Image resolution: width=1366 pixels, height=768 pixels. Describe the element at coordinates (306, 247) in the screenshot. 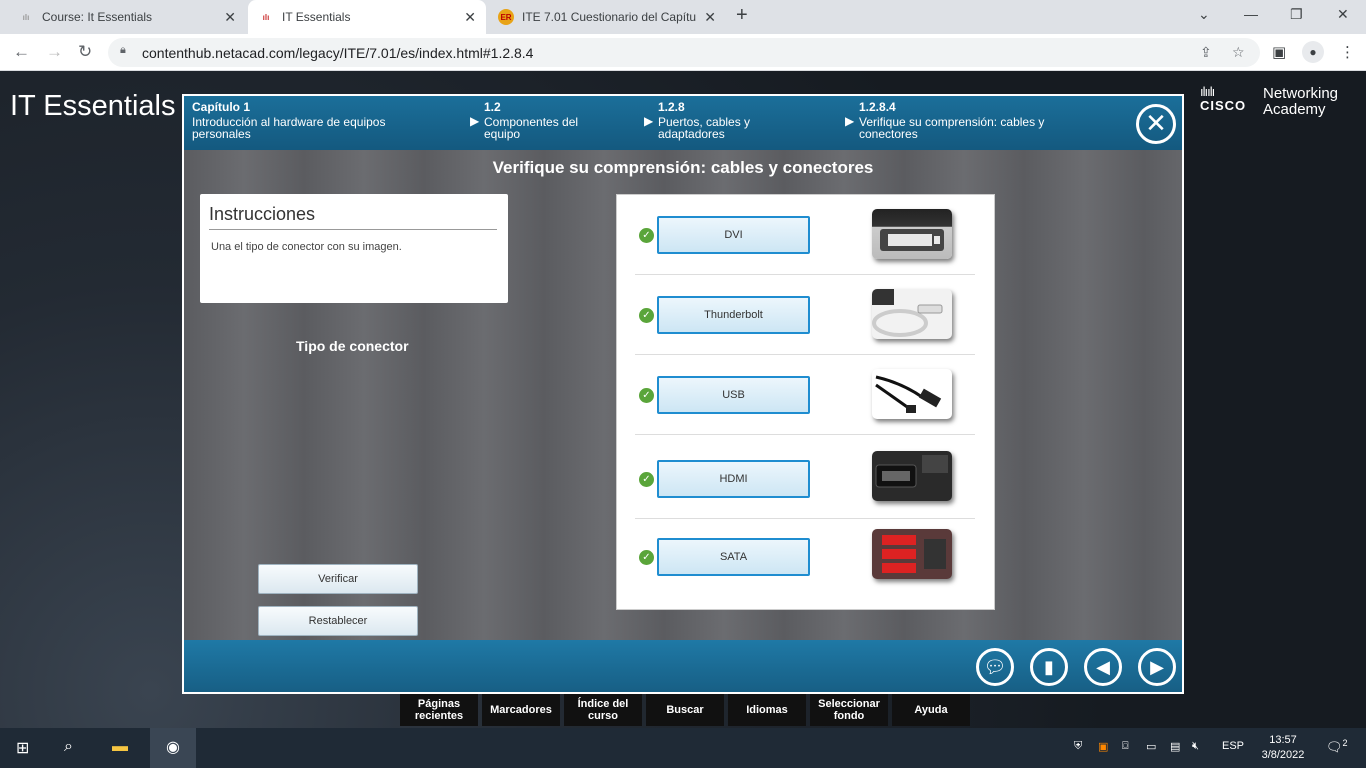

I see `instructions-text: Una el tipo de conector con su imagen.` at that location.